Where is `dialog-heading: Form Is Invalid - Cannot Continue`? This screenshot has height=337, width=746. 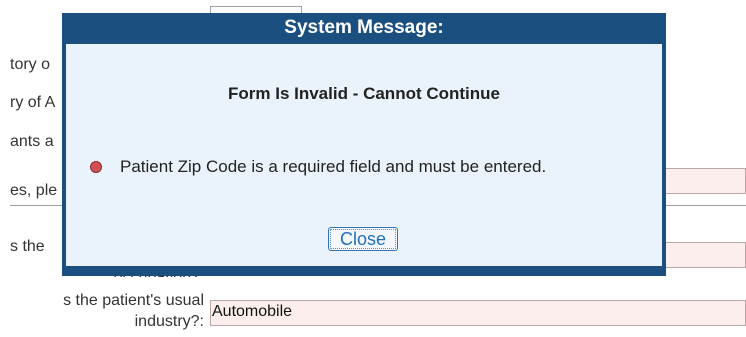
dialog-heading: Form Is Invalid - Cannot Continue is located at coordinates (364, 93).